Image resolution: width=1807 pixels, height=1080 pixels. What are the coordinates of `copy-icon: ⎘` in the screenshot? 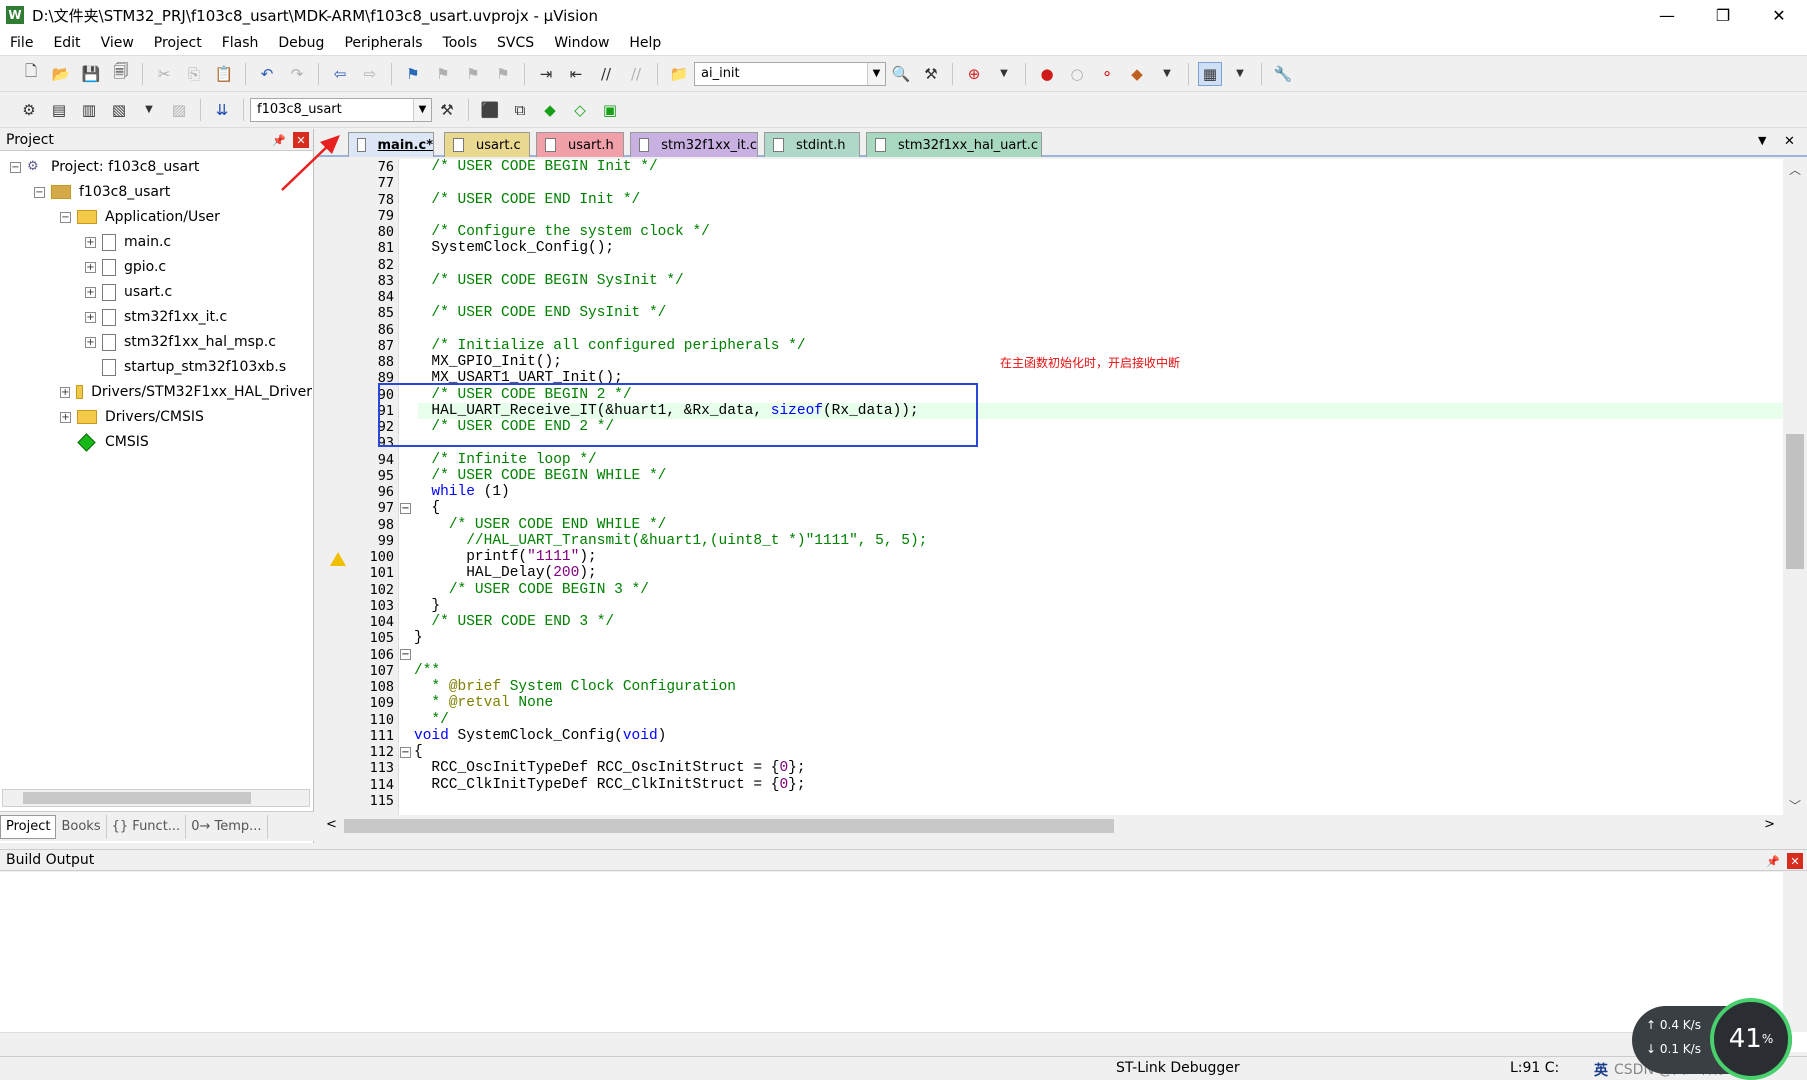 It's located at (194, 74).